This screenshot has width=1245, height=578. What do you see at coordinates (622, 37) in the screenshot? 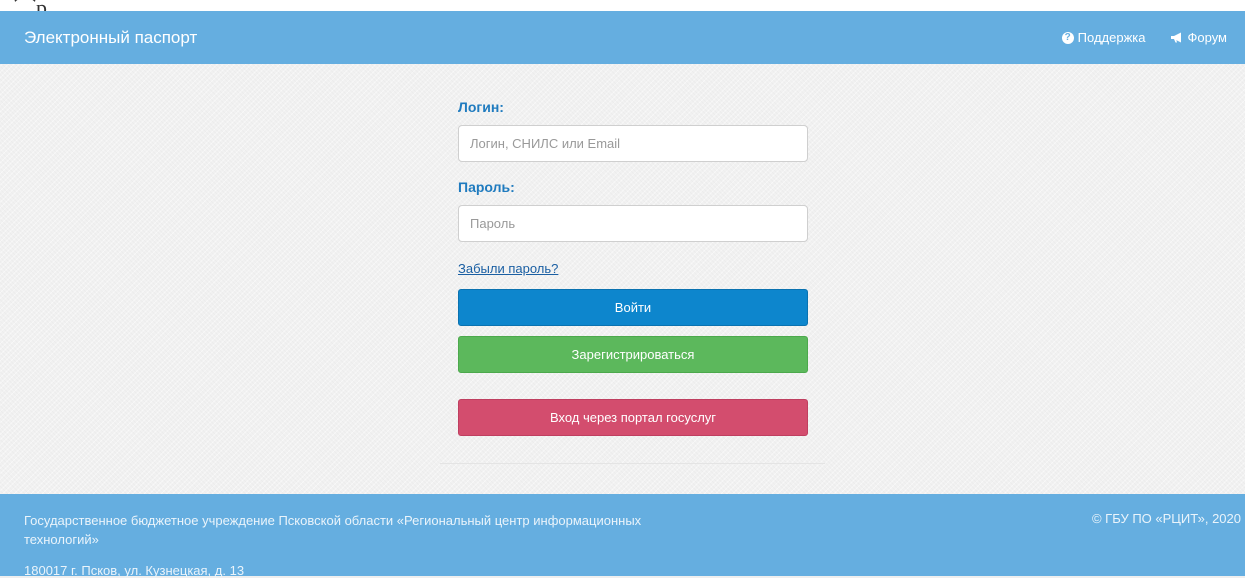
I see `navbar: Электронный паспорт ? Поддержка Форум` at bounding box center [622, 37].